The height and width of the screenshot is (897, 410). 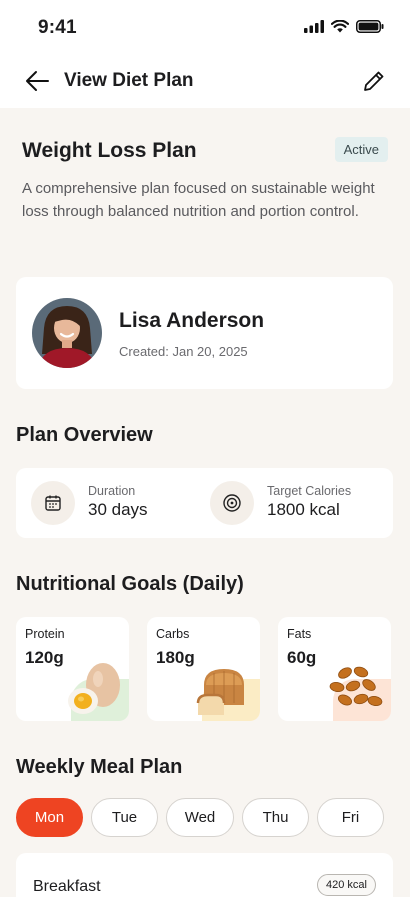 I want to click on signal-icon, so click(x=314, y=26).